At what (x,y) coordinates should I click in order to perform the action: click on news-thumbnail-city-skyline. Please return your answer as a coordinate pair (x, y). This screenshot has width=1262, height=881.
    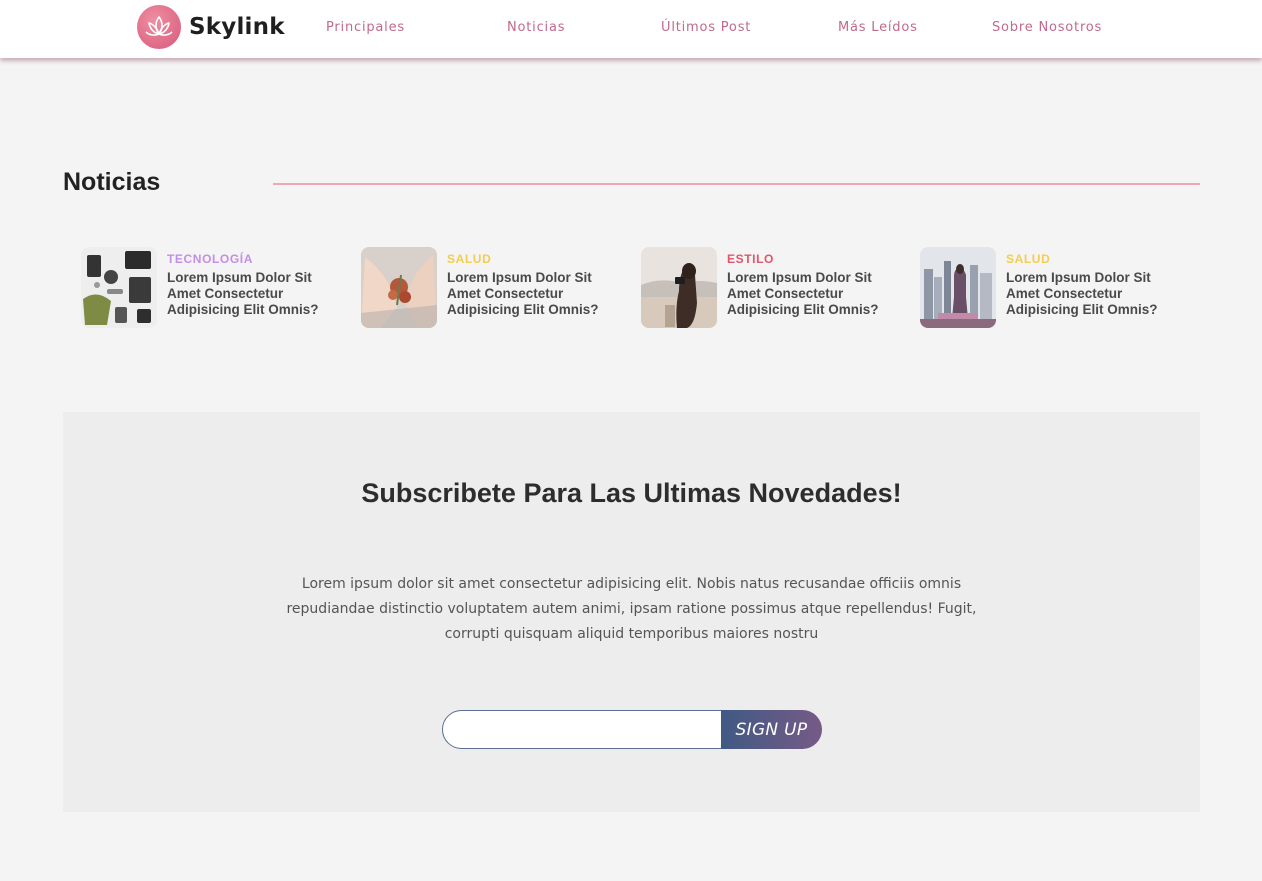
    Looking at the image, I should click on (958, 287).